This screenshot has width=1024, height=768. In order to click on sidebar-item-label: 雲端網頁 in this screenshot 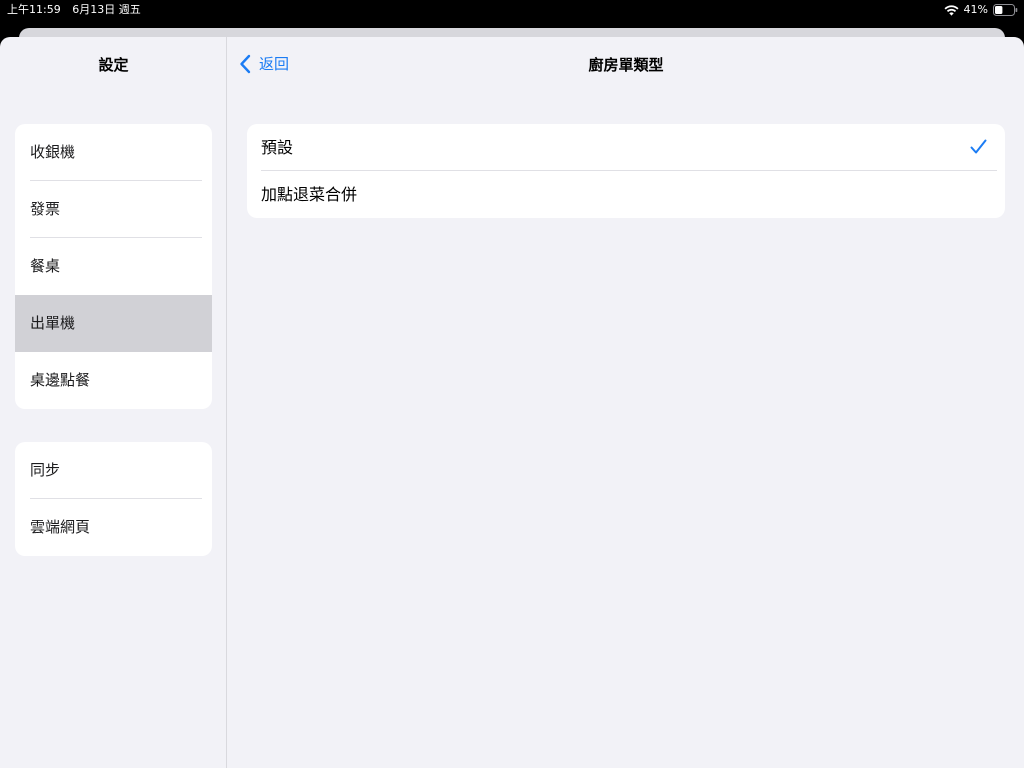, I will do `click(60, 527)`.